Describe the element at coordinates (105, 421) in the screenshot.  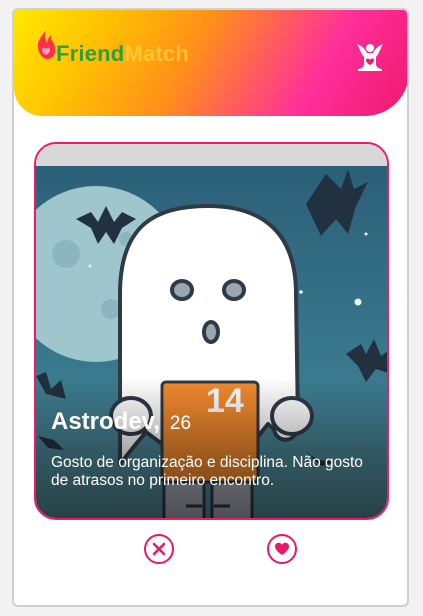
I see `profile-name: Astrodev,` at that location.